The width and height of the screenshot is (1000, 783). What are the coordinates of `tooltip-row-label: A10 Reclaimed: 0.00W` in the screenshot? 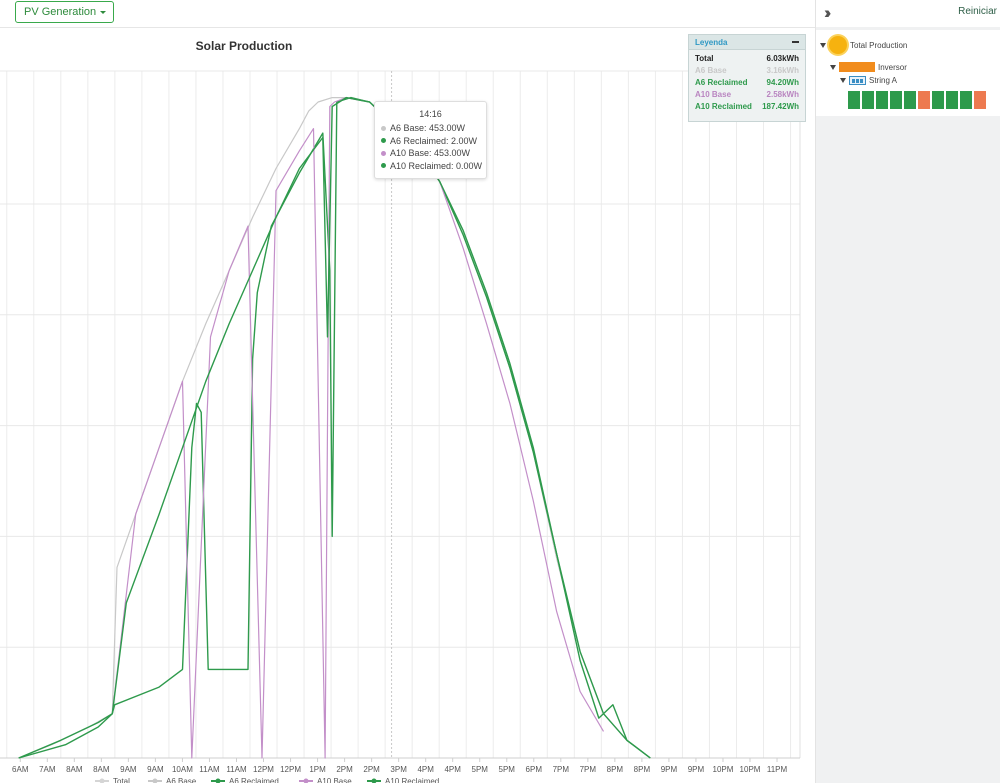 It's located at (436, 165).